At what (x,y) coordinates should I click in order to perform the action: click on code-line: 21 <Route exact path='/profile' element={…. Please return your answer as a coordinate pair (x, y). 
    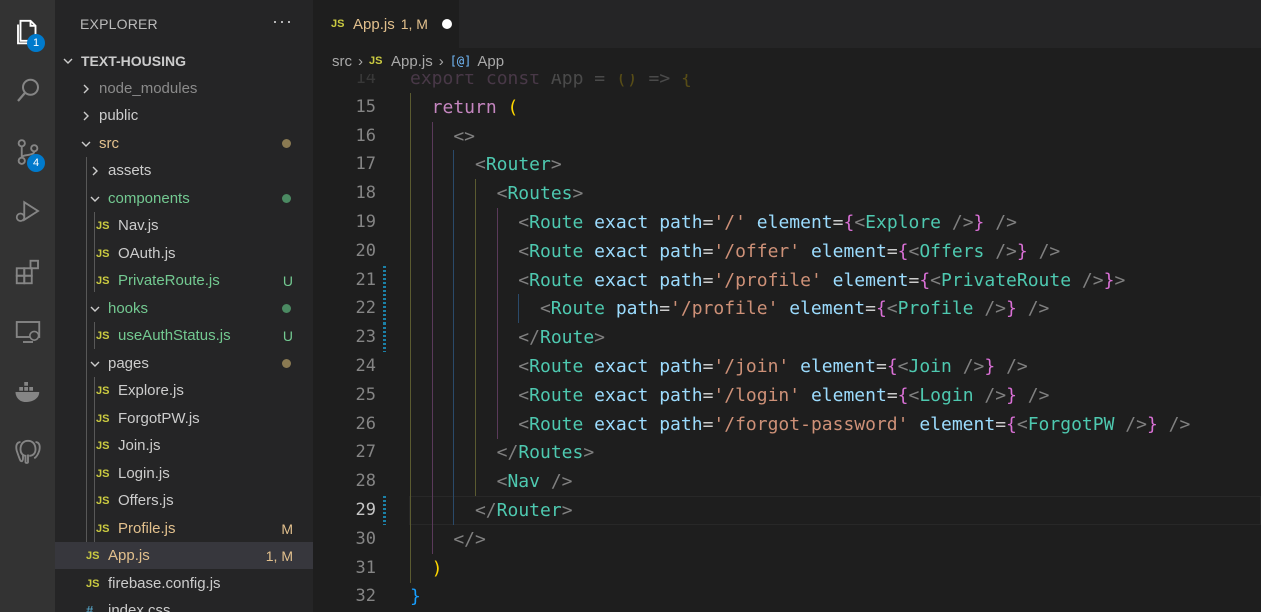
    Looking at the image, I should click on (787, 280).